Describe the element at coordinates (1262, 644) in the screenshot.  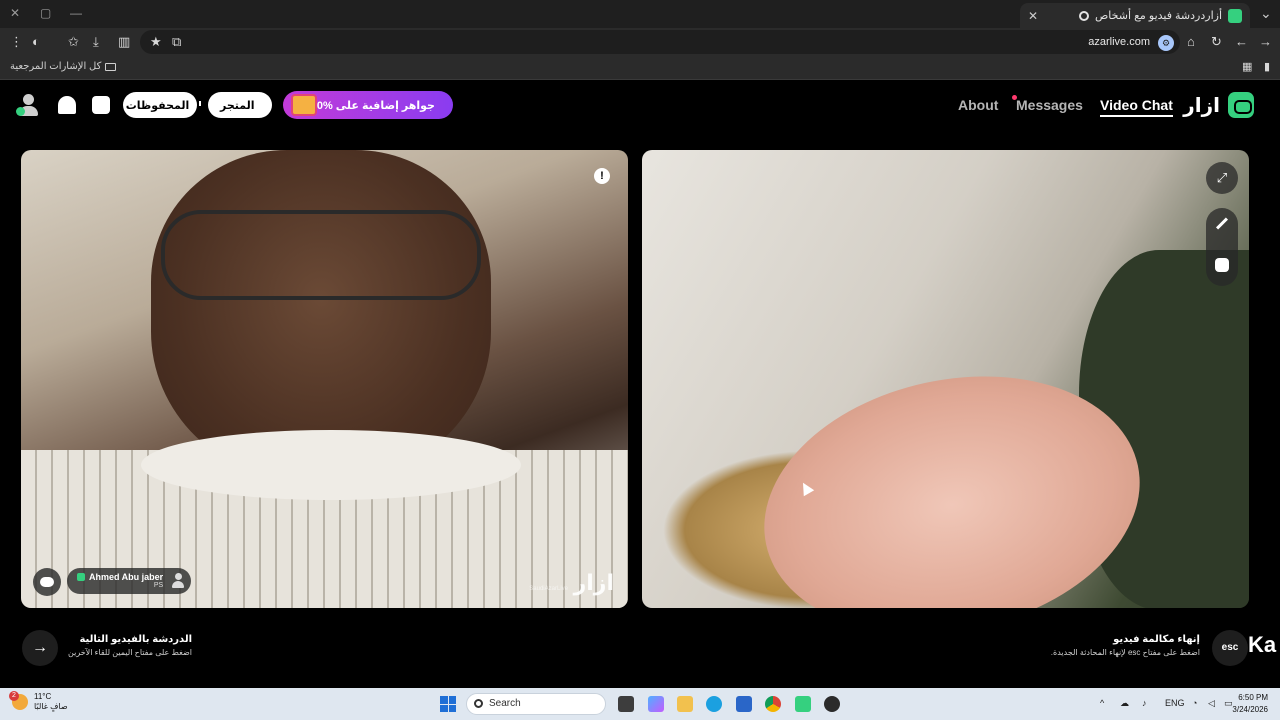
I see `ka-overlay-text: Ka` at that location.